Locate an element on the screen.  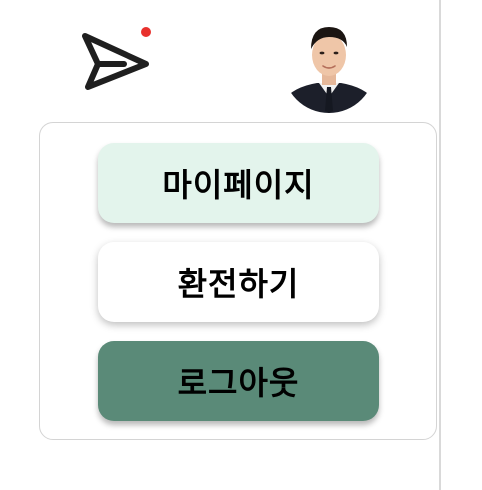
right-divider is located at coordinates (440, 245).